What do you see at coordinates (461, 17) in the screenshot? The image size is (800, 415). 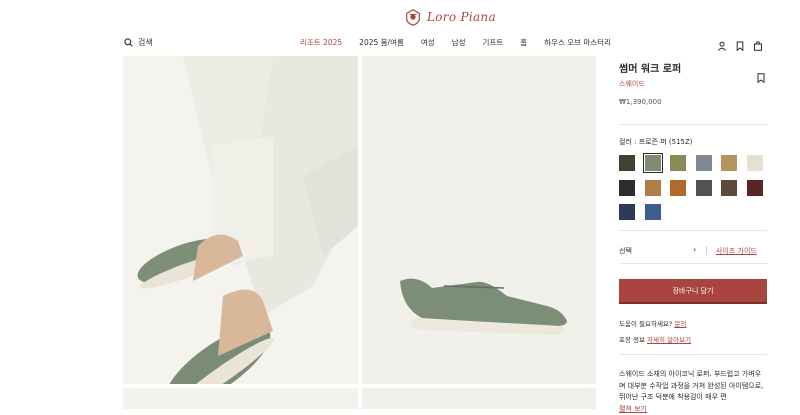 I see `brand-wordmark: Loro Piana` at bounding box center [461, 17].